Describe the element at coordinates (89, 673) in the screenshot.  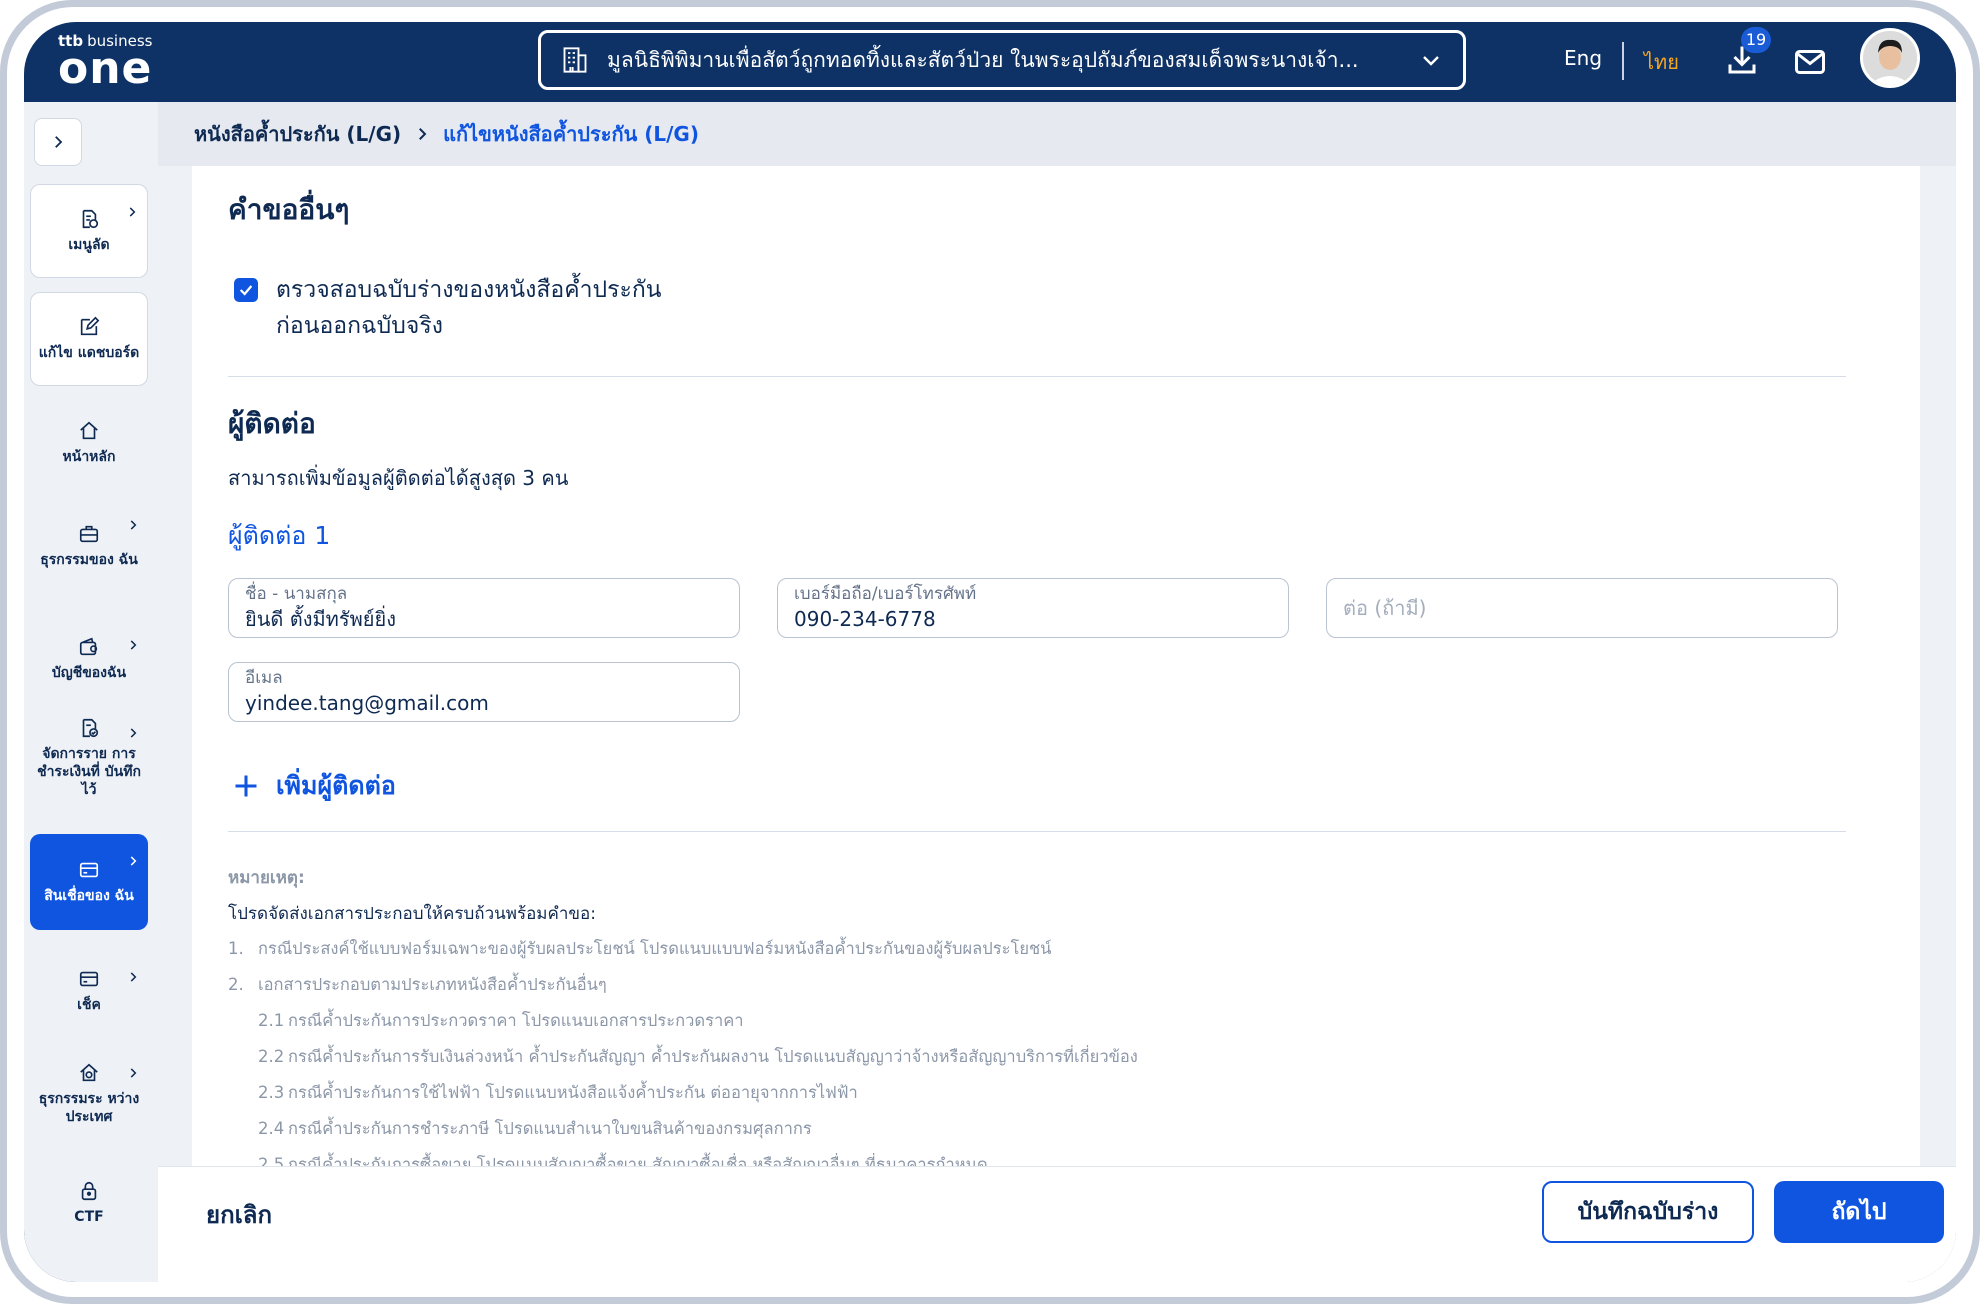
I see `sidebar-item-label: บัญชีของฉัน` at that location.